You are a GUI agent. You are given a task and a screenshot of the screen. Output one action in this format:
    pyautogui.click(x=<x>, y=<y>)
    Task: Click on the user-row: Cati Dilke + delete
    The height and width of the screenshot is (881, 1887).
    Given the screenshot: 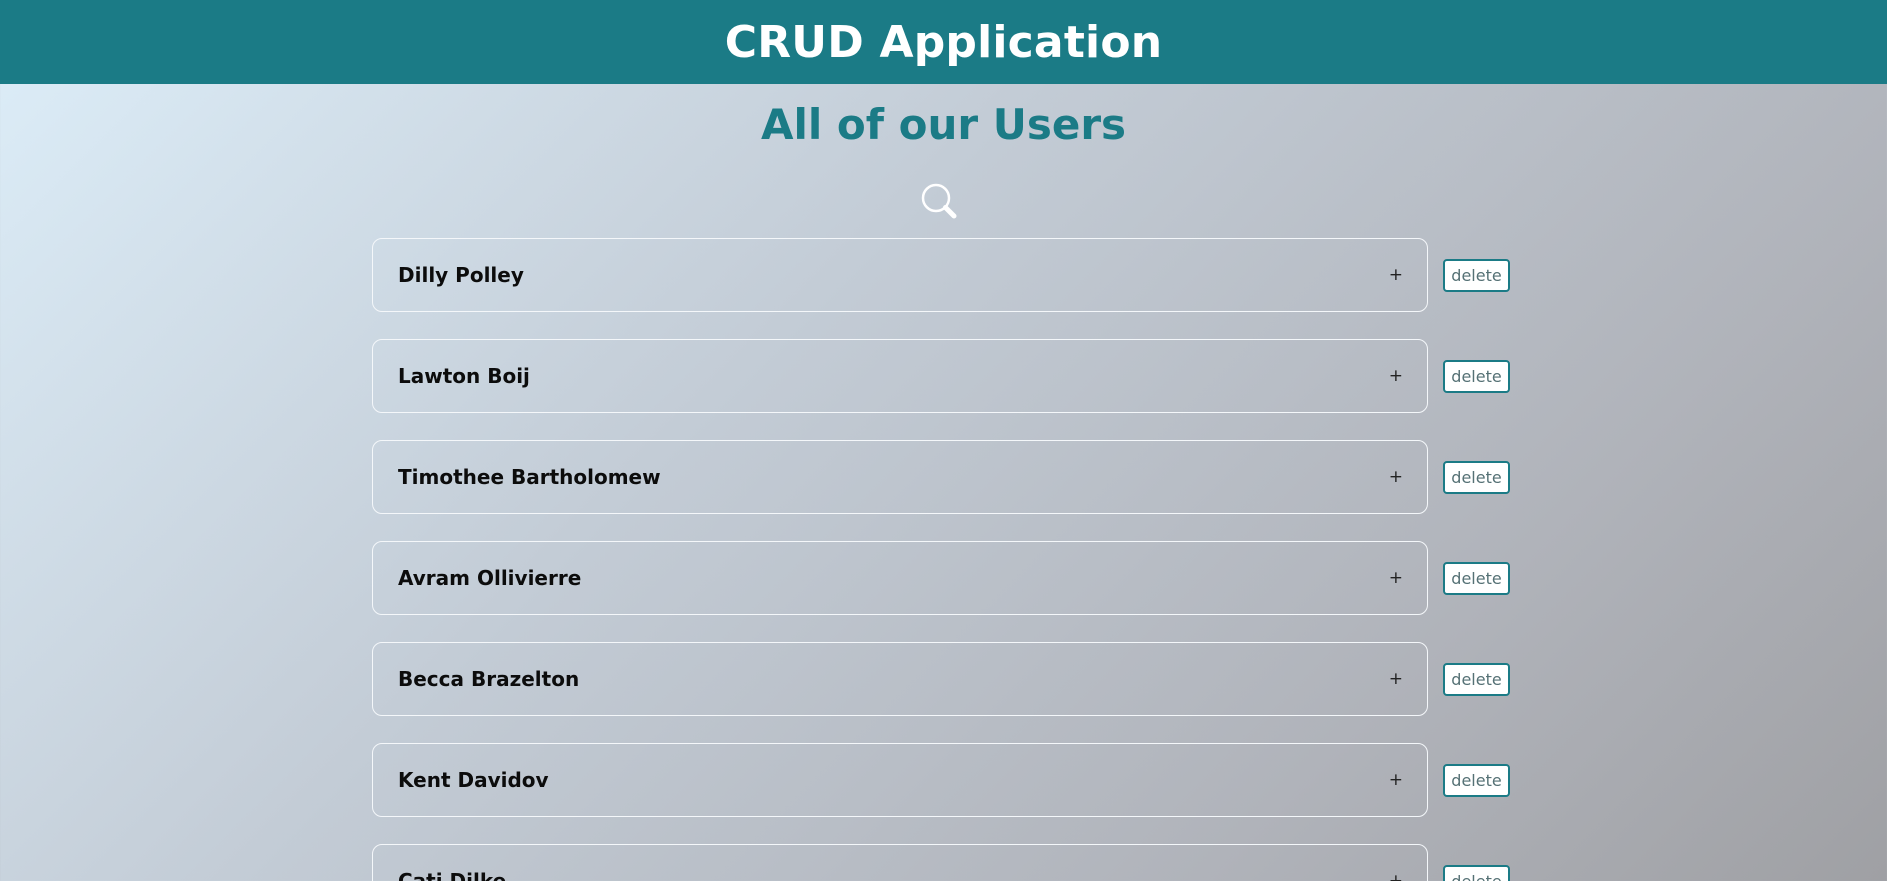 What is the action you would take?
    pyautogui.click(x=943, y=862)
    